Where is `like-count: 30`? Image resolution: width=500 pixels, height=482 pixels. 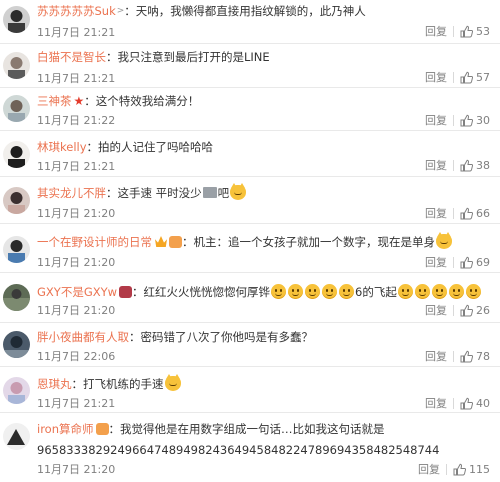
like-count: 30 is located at coordinates (483, 120).